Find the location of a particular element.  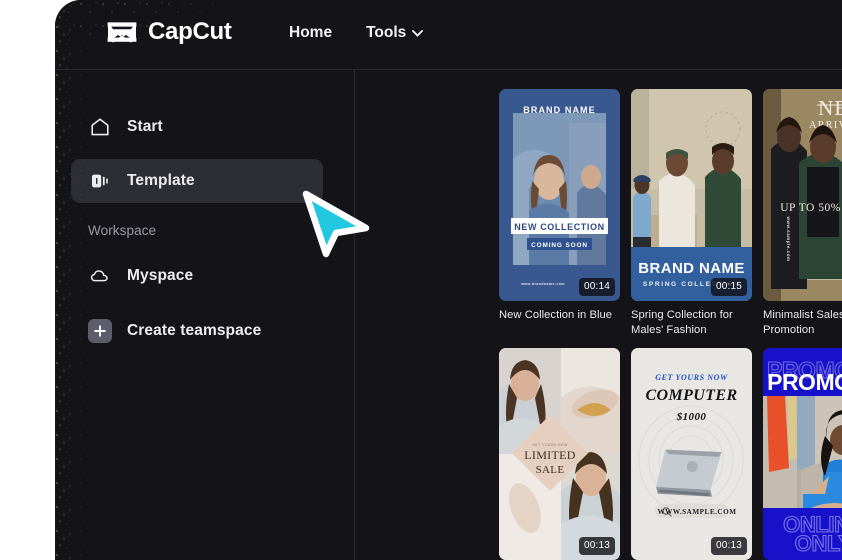

svg-text: PROMOTE is located at coordinates (804, 382).